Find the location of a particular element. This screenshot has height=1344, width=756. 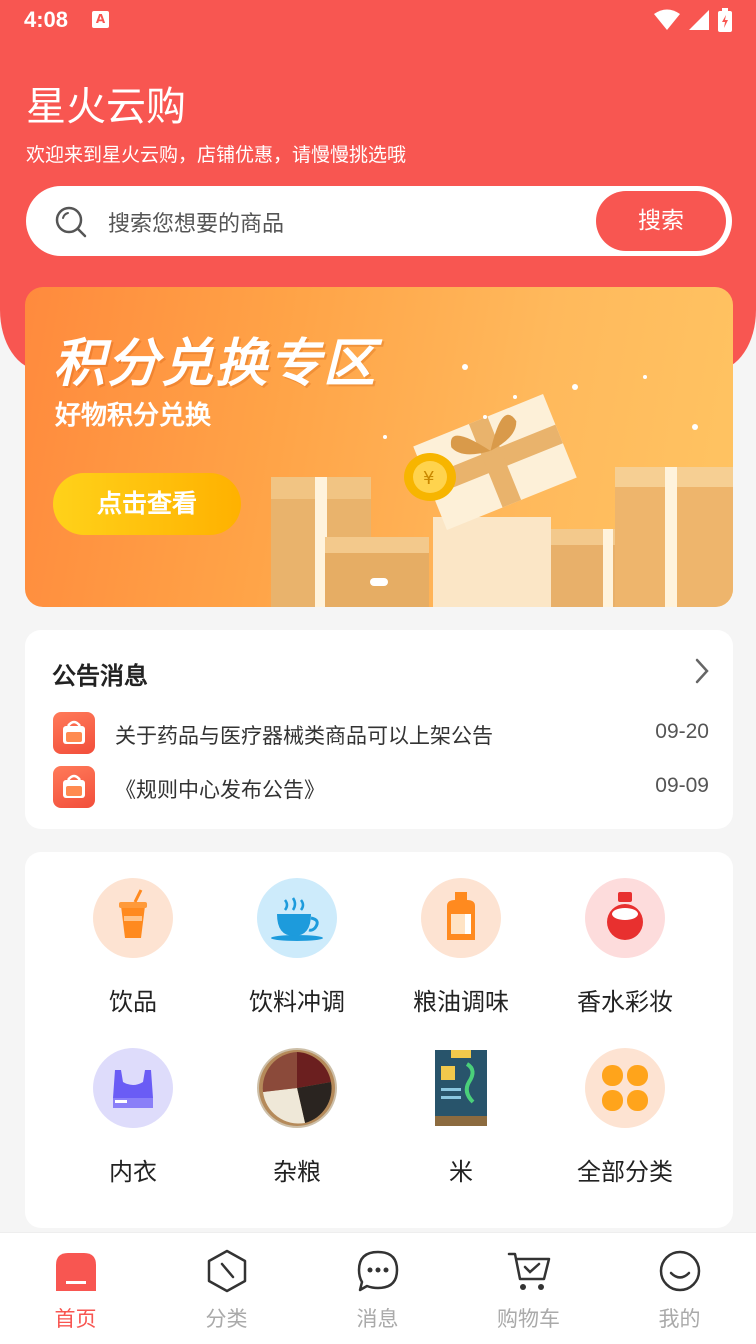

search-bar: 搜索您想要的商品 搜索 is located at coordinates (379, 221).